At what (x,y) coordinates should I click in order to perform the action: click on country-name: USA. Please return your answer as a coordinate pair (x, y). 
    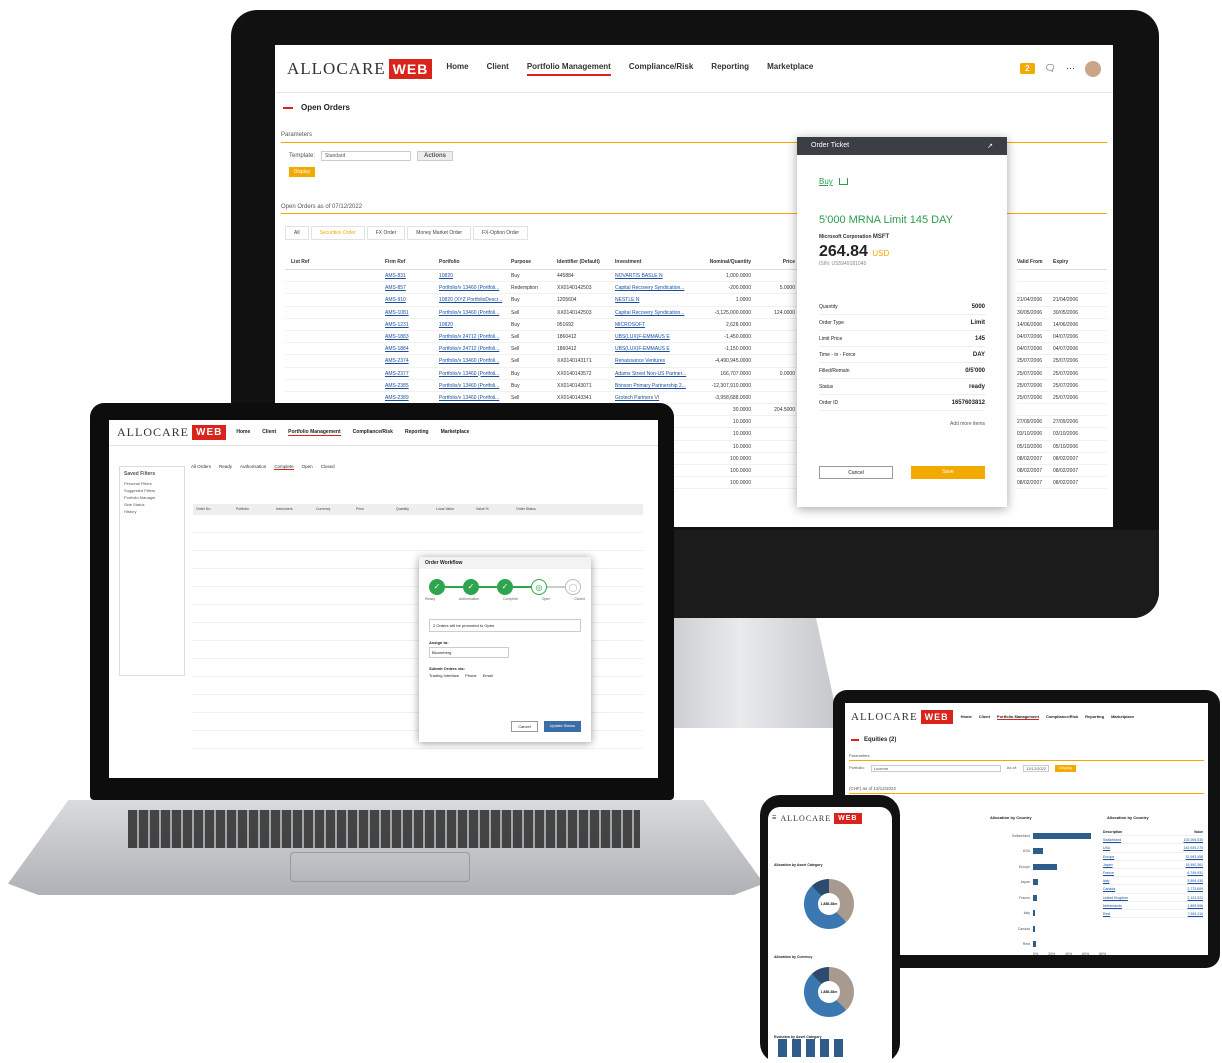
    Looking at the image, I should click on (1106, 847).